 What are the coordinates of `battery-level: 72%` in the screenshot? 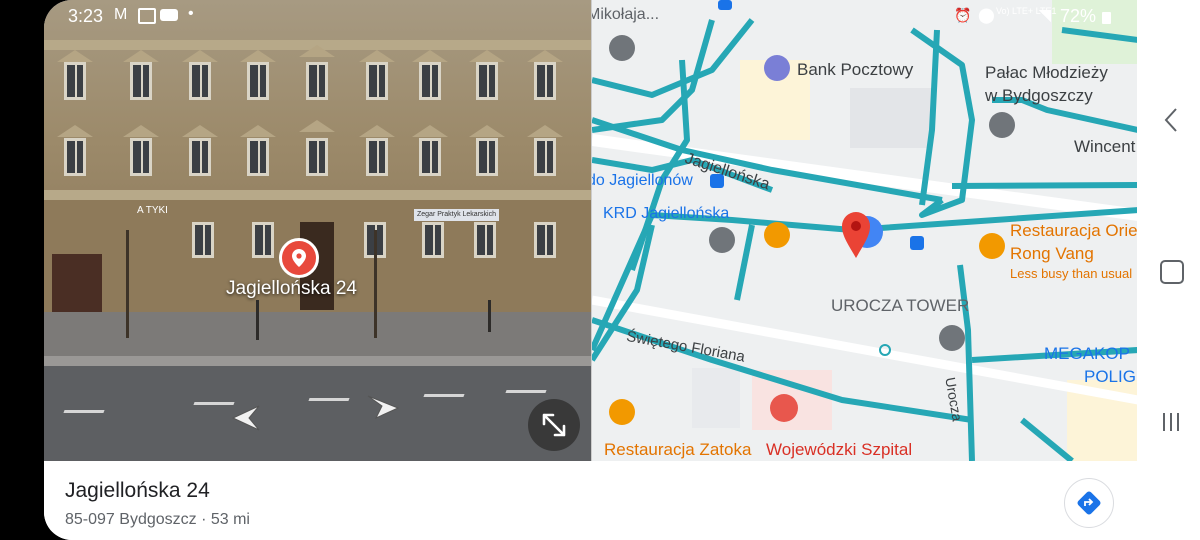 It's located at (1078, 16).